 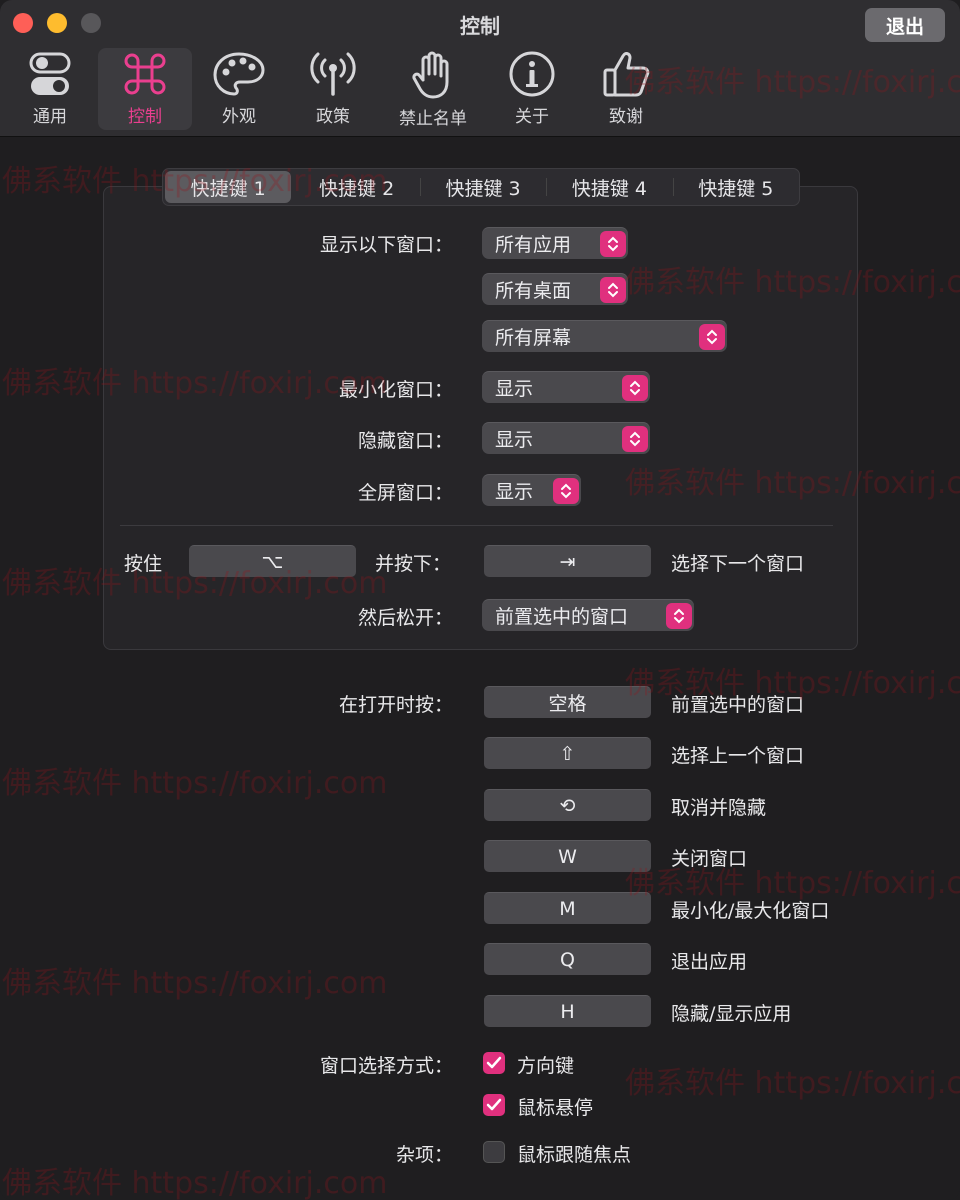 What do you see at coordinates (567, 959) in the screenshot?
I see `q-key-recorder: Q` at bounding box center [567, 959].